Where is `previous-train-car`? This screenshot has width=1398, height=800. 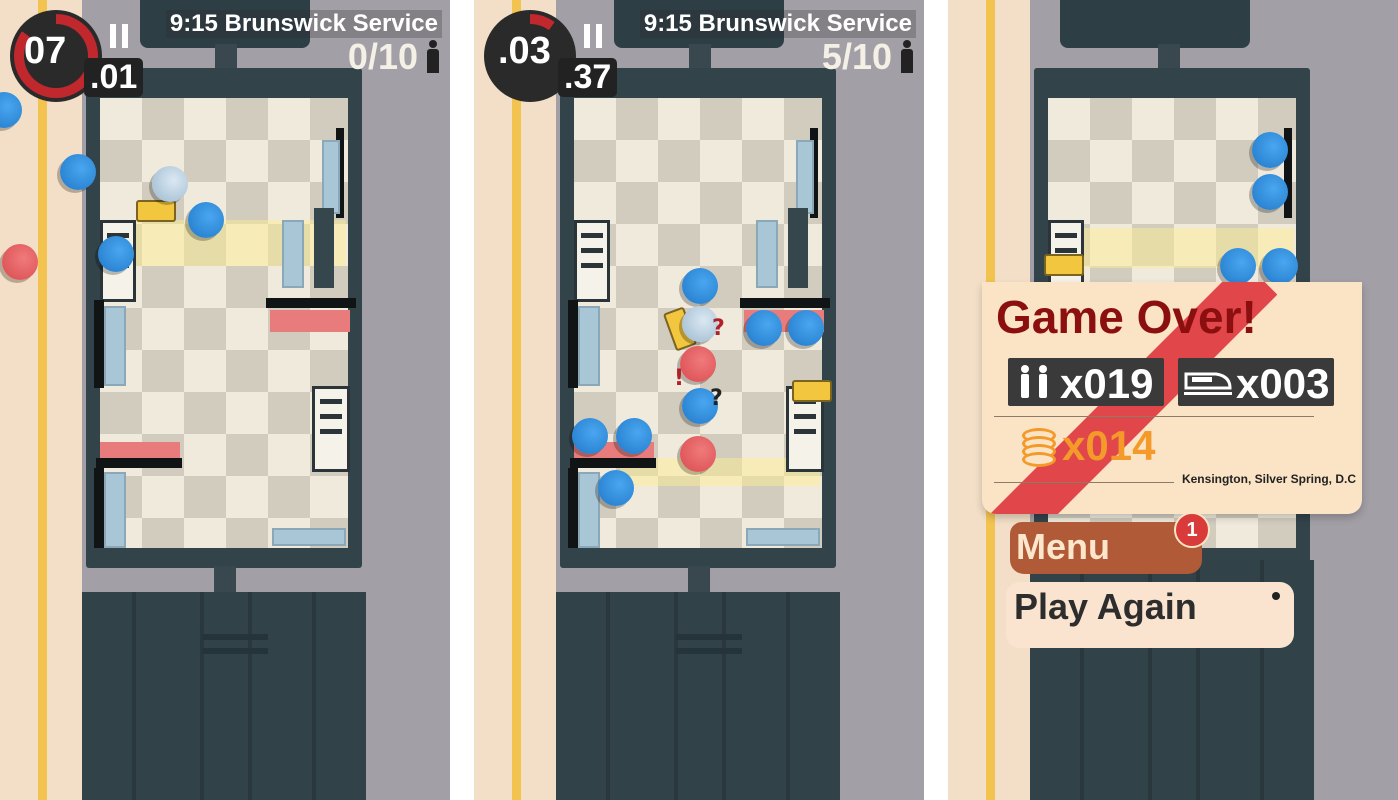 previous-train-car is located at coordinates (1155, 24).